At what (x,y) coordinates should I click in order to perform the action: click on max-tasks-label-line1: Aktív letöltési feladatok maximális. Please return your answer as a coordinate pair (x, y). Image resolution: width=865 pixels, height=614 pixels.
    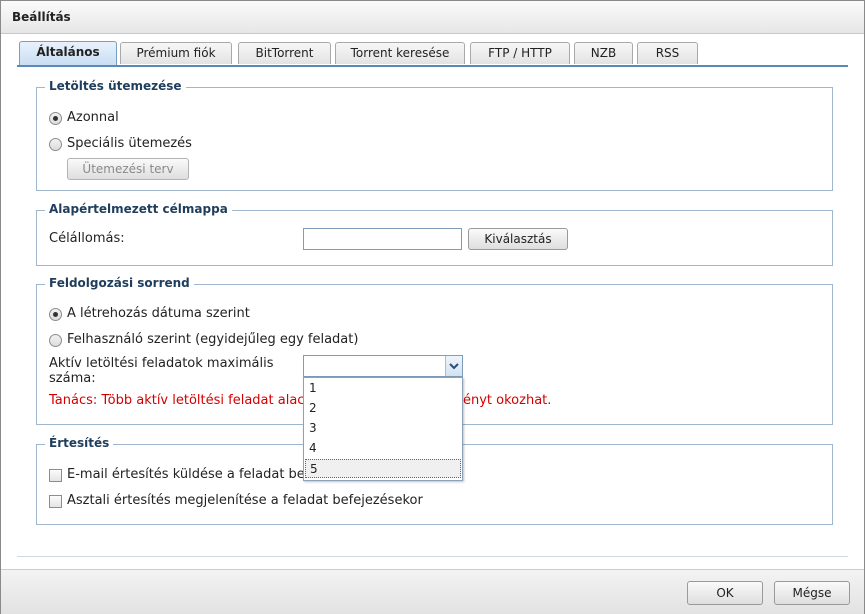
    Looking at the image, I should click on (161, 363).